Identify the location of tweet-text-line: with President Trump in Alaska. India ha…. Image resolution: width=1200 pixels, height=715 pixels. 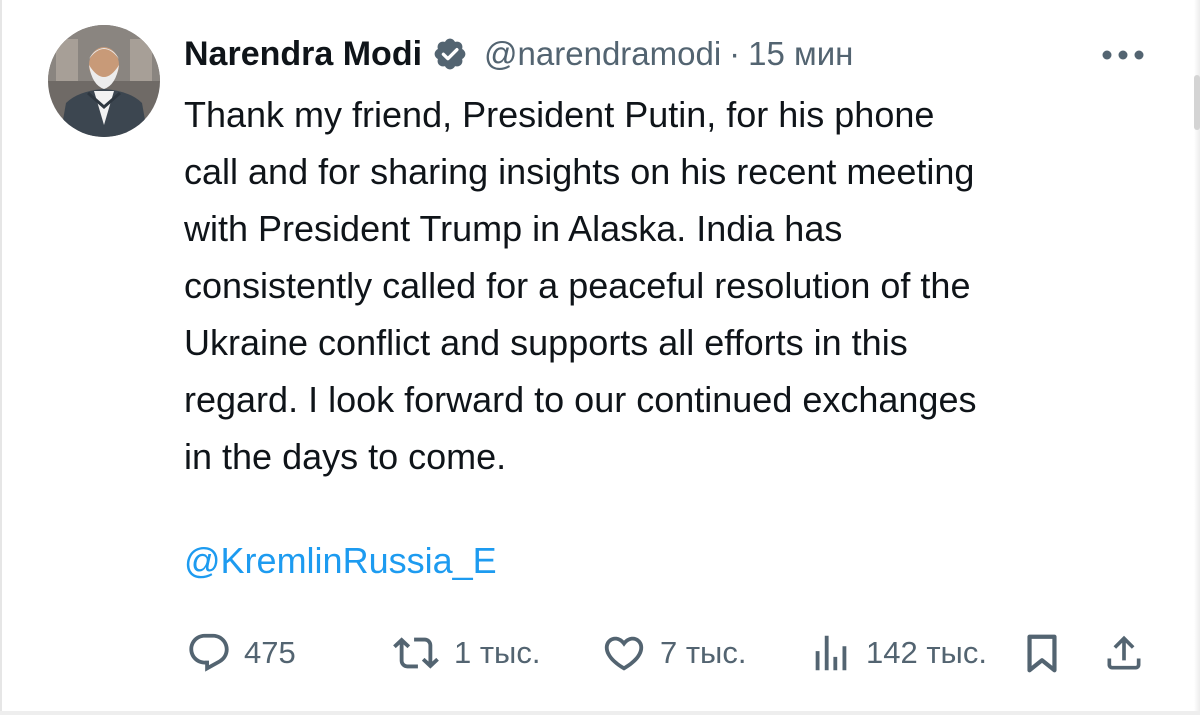
(513, 228).